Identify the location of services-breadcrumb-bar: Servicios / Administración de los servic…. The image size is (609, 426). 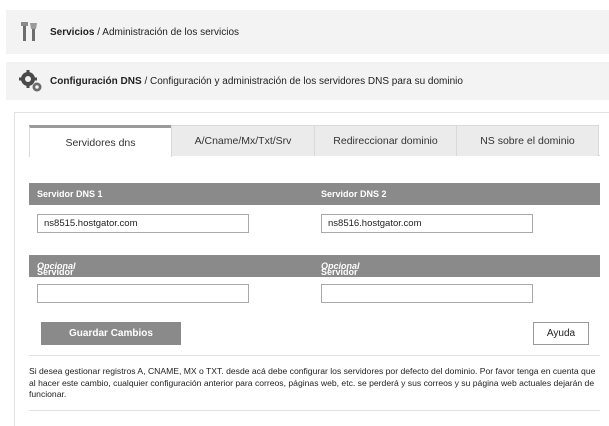
(307, 32).